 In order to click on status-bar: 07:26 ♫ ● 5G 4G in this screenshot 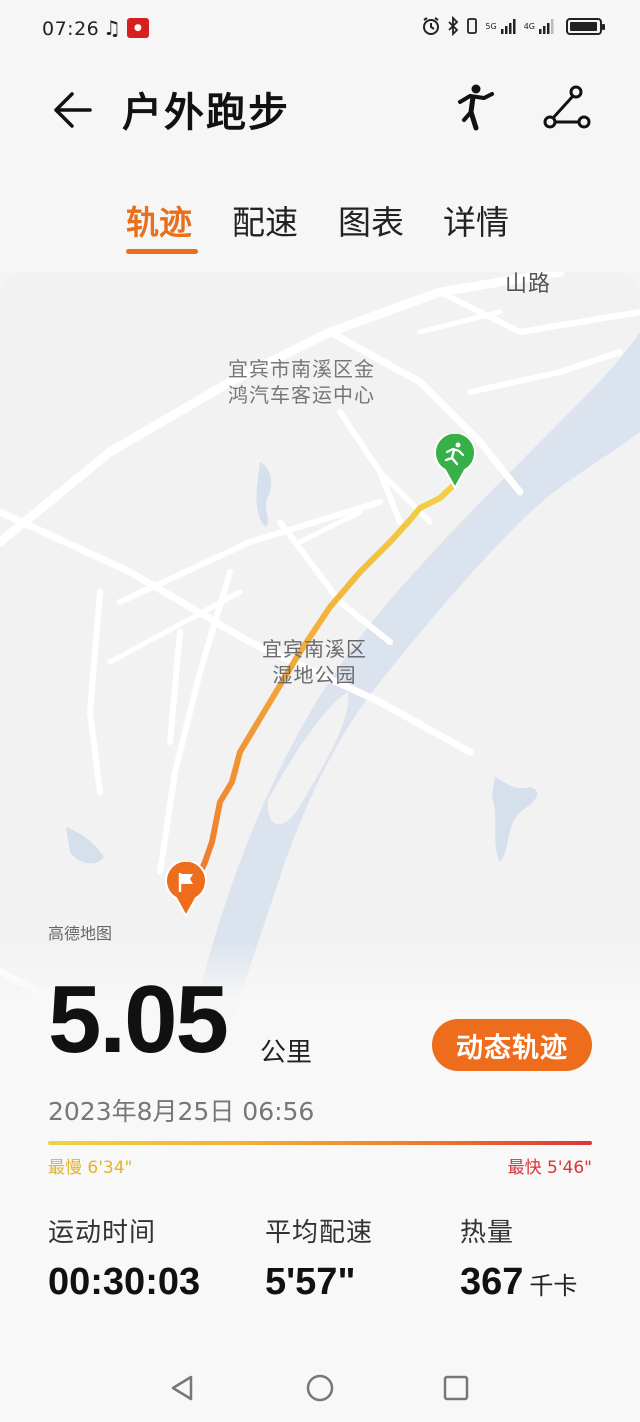, I will do `click(320, 31)`.